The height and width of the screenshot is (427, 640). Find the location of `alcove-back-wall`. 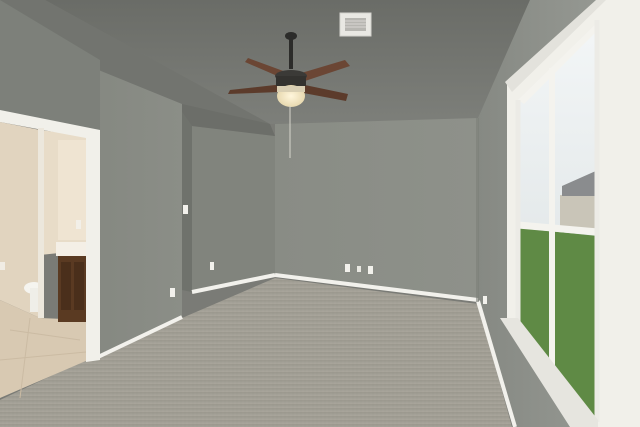

alcove-back-wall is located at coordinates (233, 209).